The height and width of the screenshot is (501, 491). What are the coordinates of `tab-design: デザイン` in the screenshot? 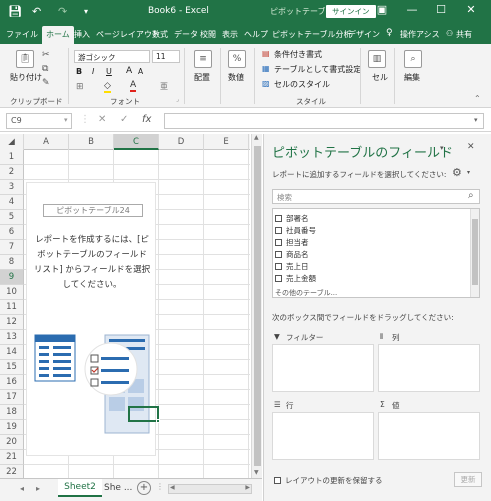 It's located at (364, 34).